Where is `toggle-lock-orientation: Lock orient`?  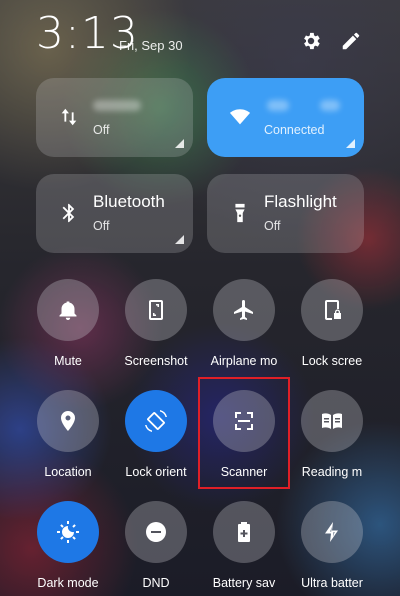 toggle-lock-orientation: Lock orient is located at coordinates (156, 434).